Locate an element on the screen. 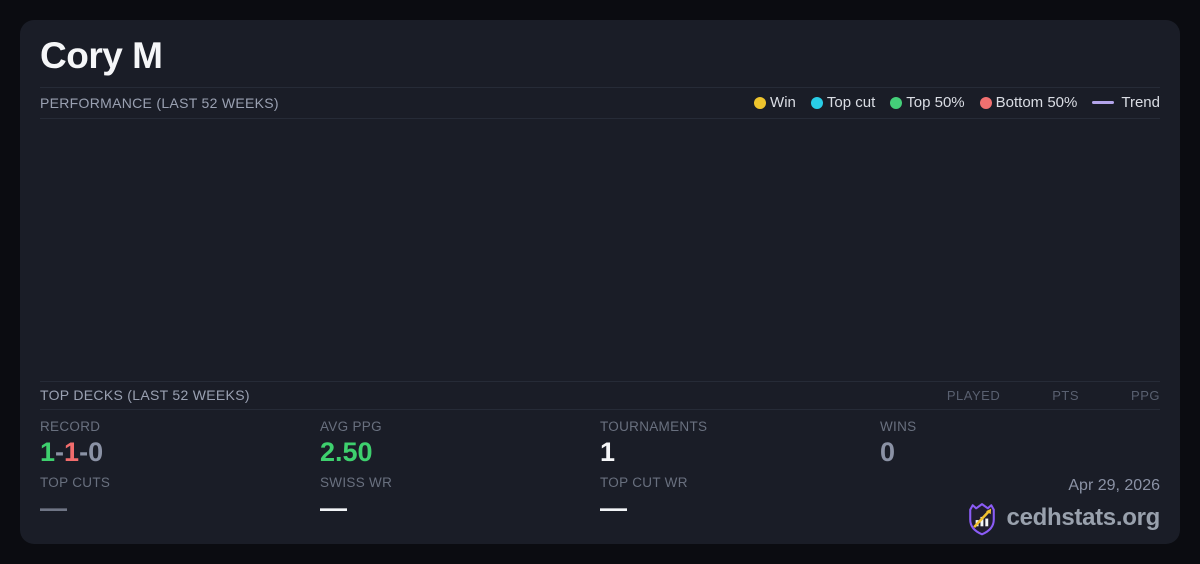 Image resolution: width=1200 pixels, height=564 pixels. stat-avg-ppg: AVG PPG 2.50 is located at coordinates (460, 447).